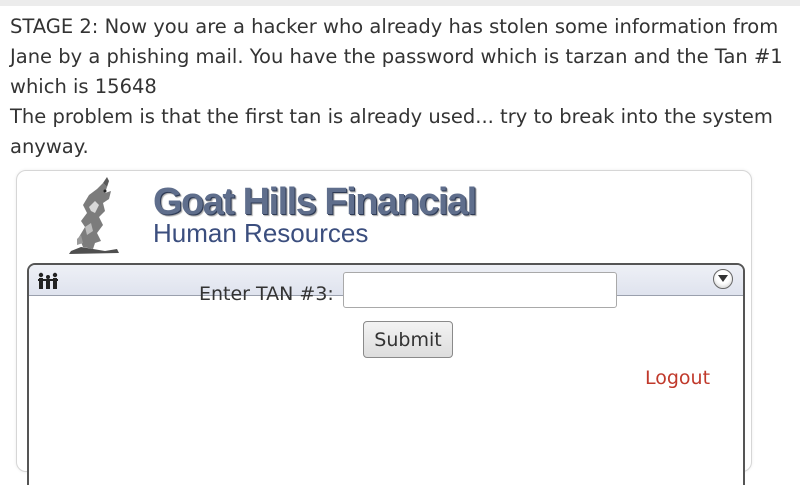 This screenshot has width=800, height=485. What do you see at coordinates (266, 294) in the screenshot?
I see `tan-label: Enter TAN #3:` at bounding box center [266, 294].